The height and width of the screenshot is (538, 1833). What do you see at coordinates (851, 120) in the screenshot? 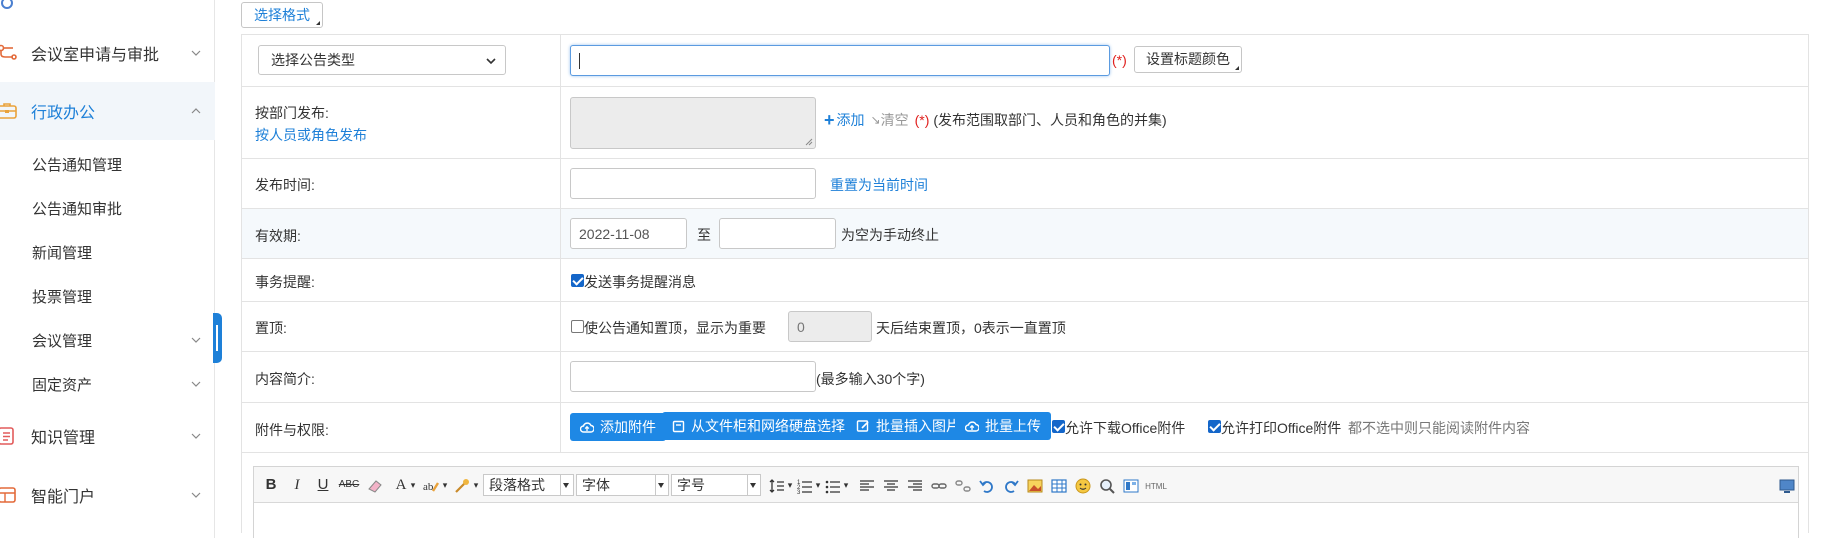
I see `add-dept-link: 添加` at bounding box center [851, 120].